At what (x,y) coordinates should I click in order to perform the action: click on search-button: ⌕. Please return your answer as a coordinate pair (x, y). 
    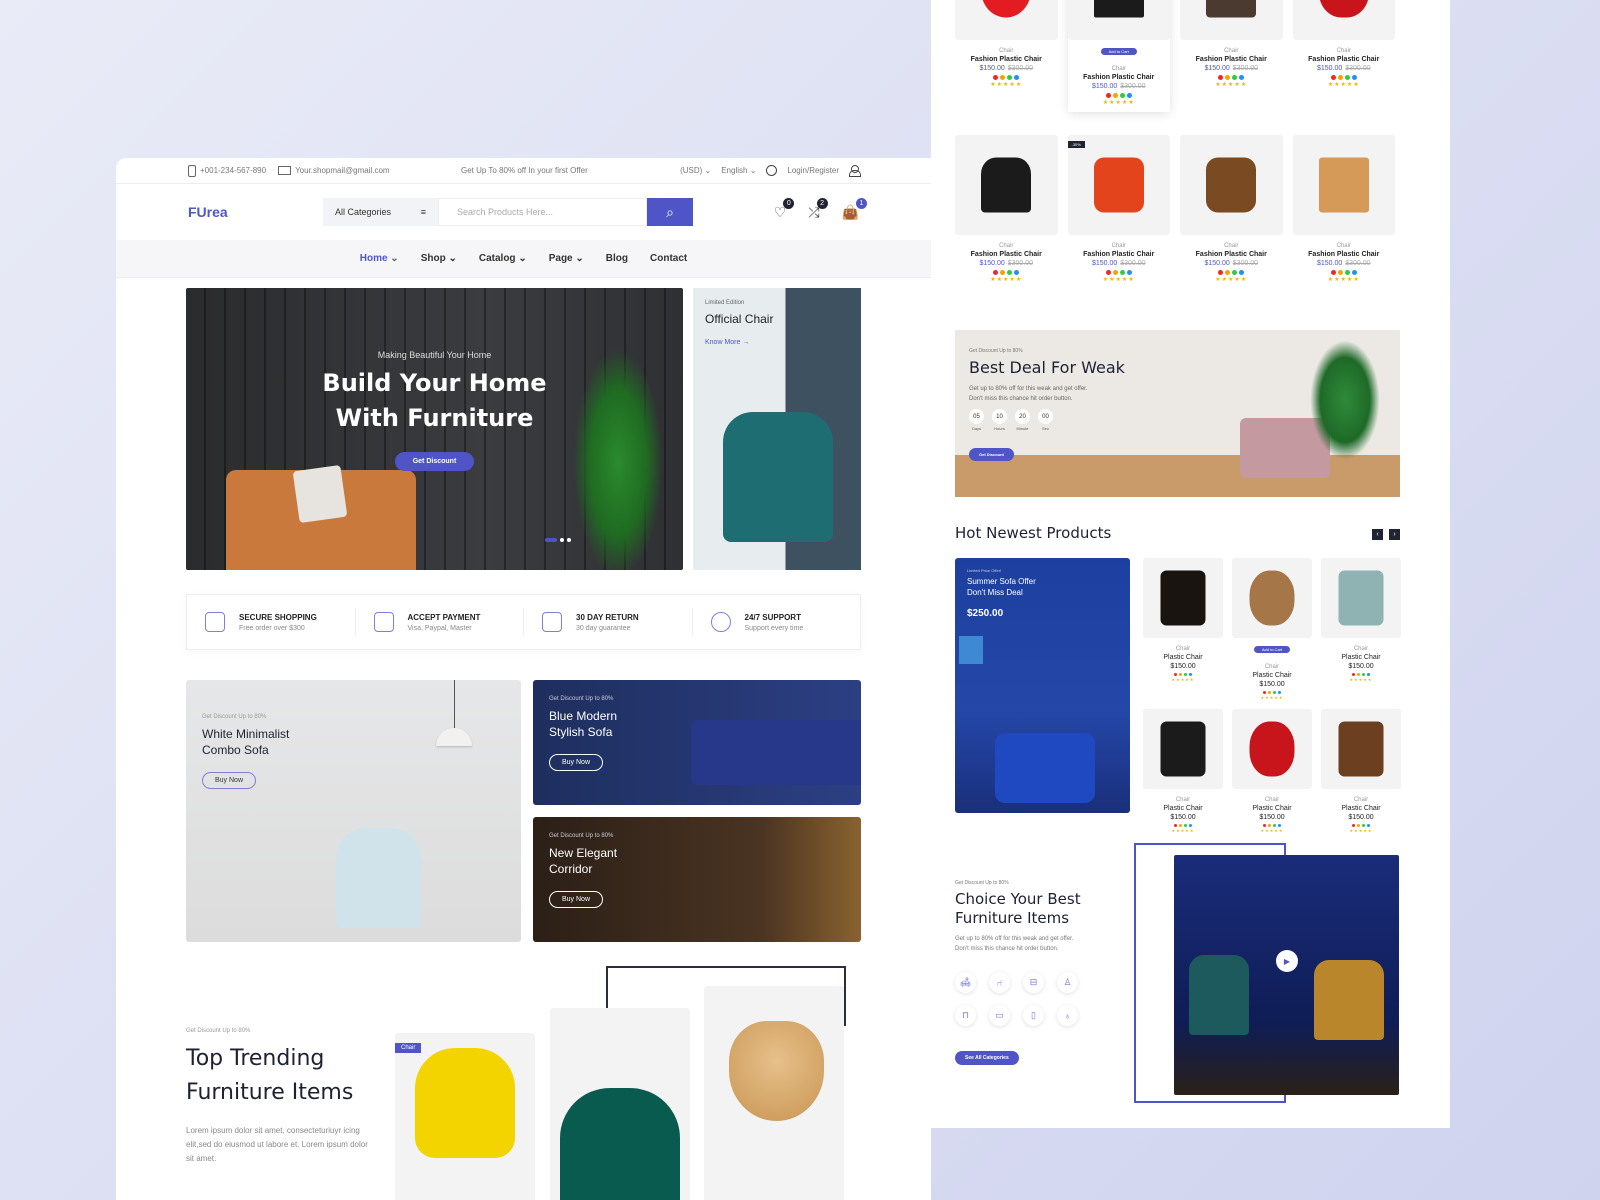
    Looking at the image, I should click on (670, 212).